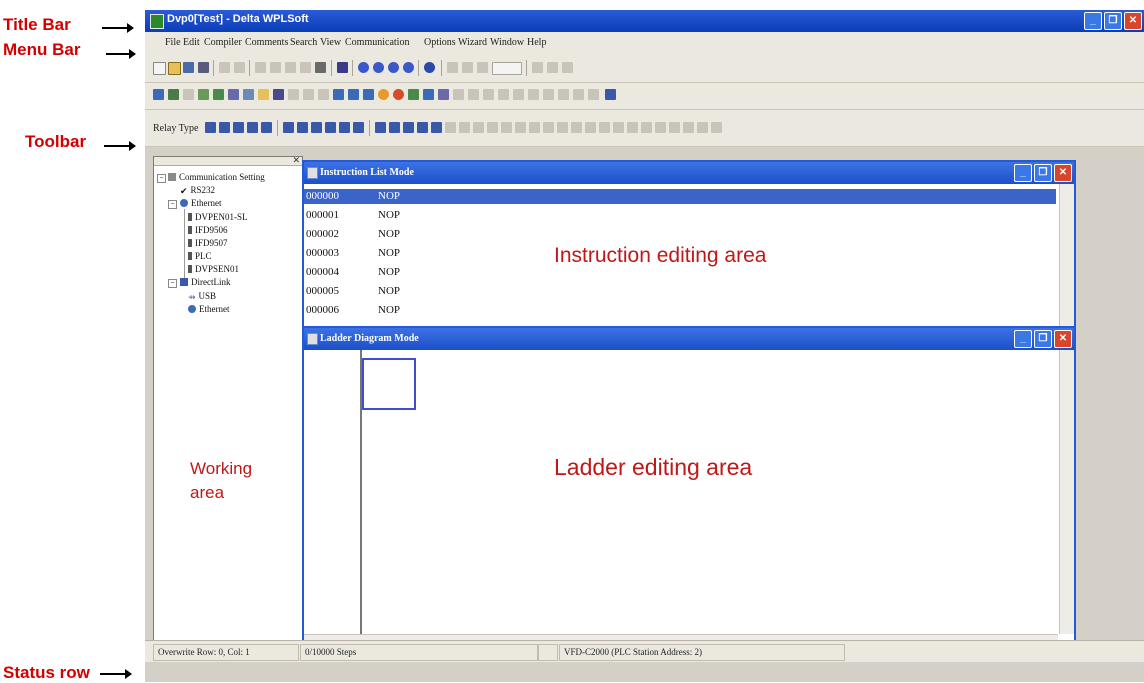 This screenshot has height=683, width=1144. Describe the element at coordinates (380, 127) in the screenshot. I see `horizontal-line-icon` at that location.